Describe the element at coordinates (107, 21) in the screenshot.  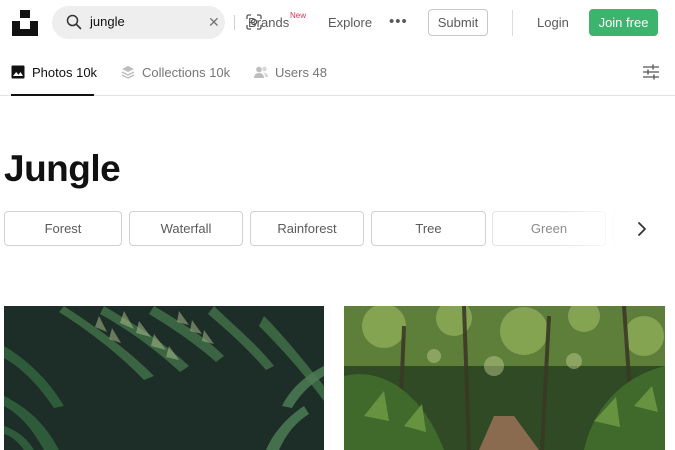
I see `search-input: jungle` at that location.